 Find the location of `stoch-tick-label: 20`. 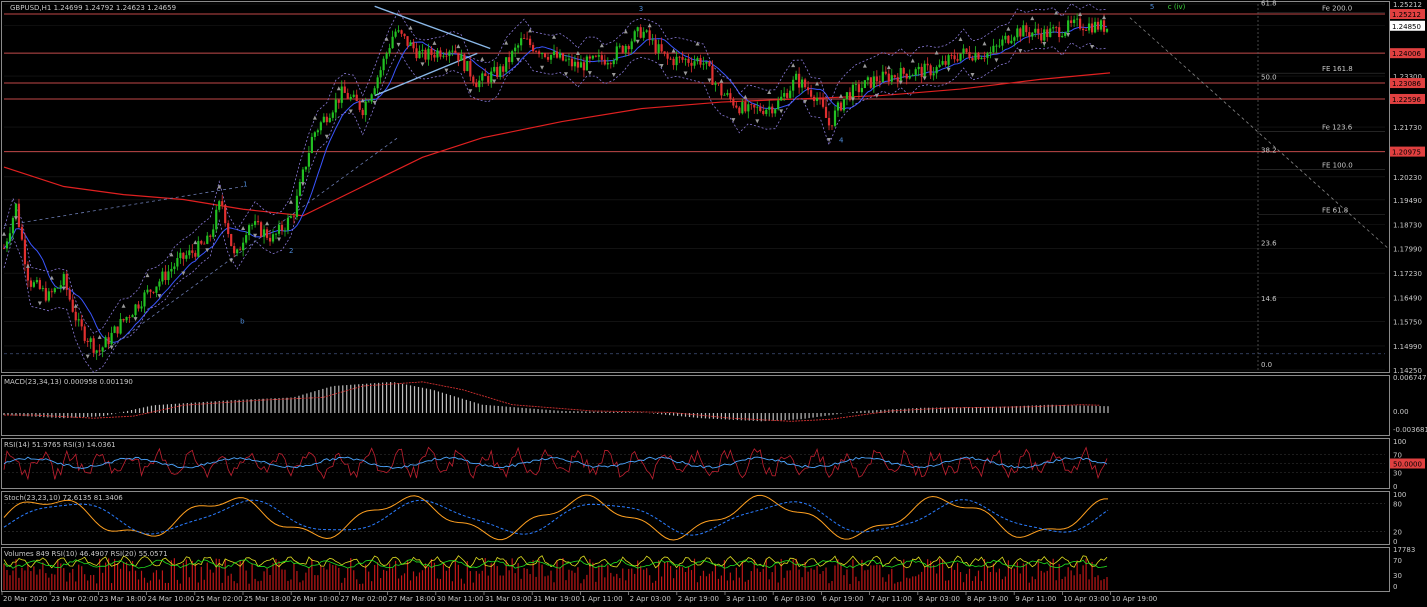

stoch-tick-label: 20 is located at coordinates (1397, 533).